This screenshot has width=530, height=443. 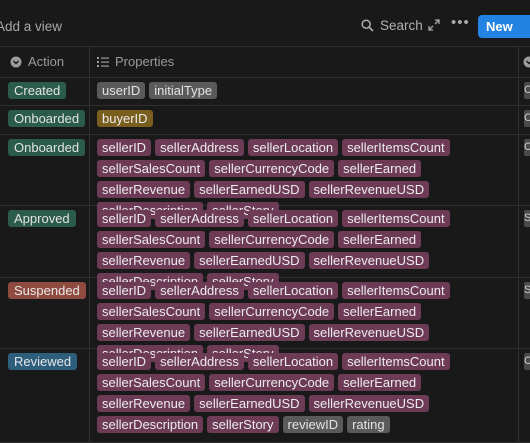 What do you see at coordinates (368, 424) in the screenshot?
I see `property-tag: rating` at bounding box center [368, 424].